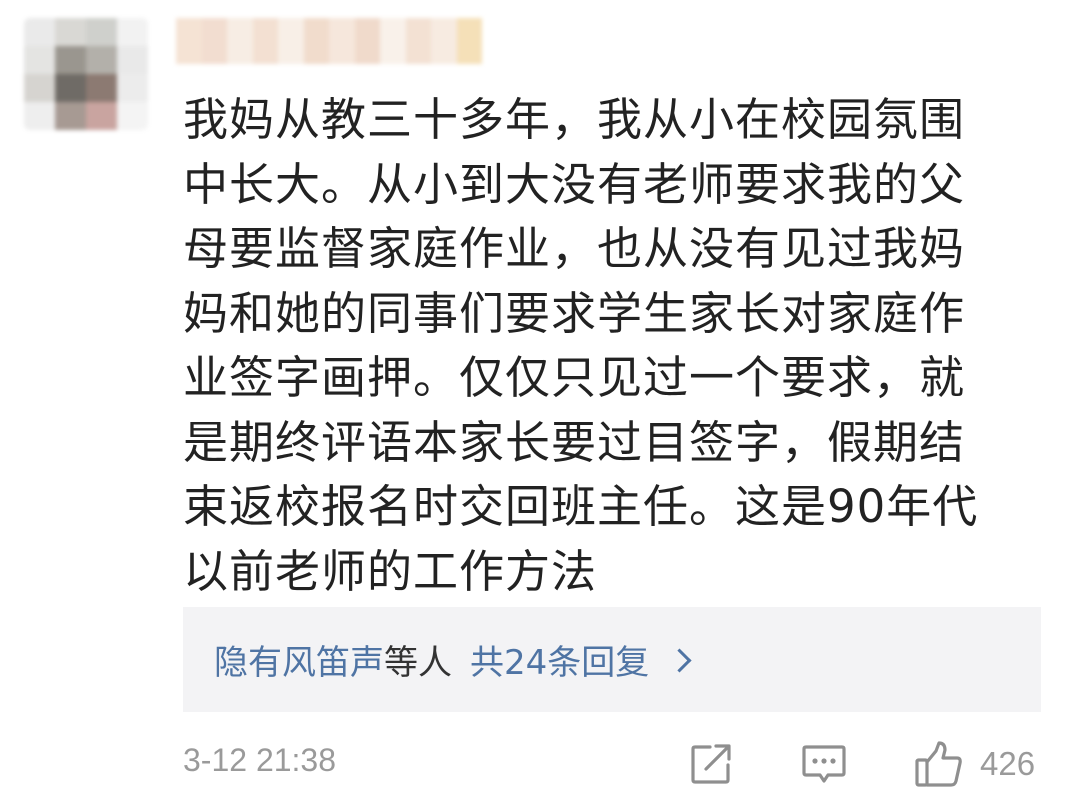  I want to click on comment-line: 母要监督家庭作业，也从没有见过我妈, so click(574, 248).